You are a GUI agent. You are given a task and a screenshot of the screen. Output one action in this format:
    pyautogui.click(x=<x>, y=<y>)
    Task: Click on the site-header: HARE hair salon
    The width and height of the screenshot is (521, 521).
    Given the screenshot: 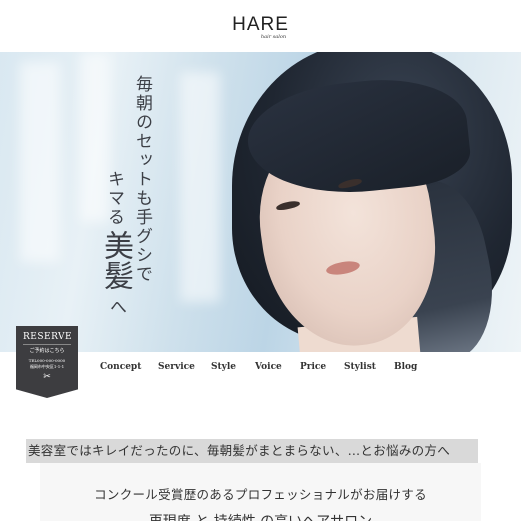 What is the action you would take?
    pyautogui.click(x=260, y=26)
    